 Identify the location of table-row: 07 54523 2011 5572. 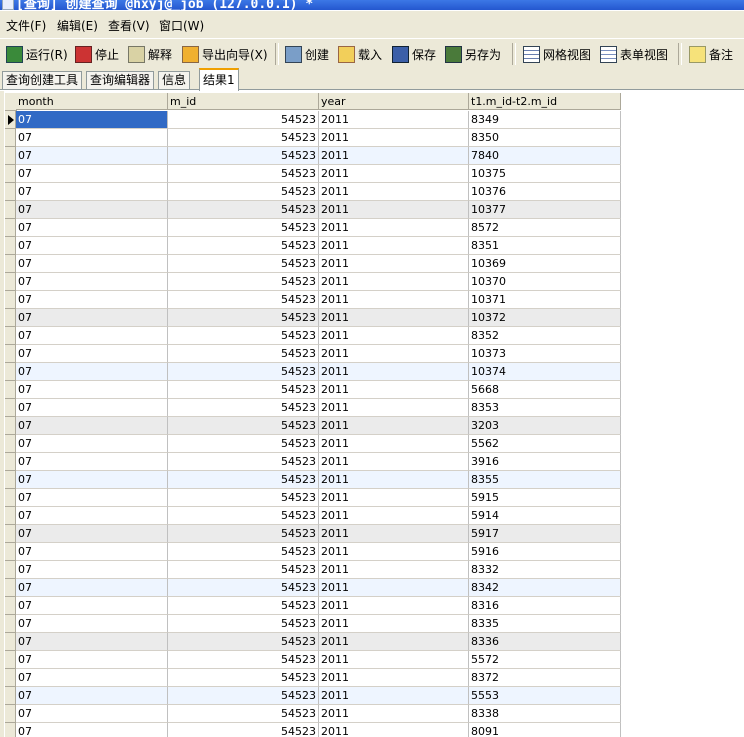
(313, 660).